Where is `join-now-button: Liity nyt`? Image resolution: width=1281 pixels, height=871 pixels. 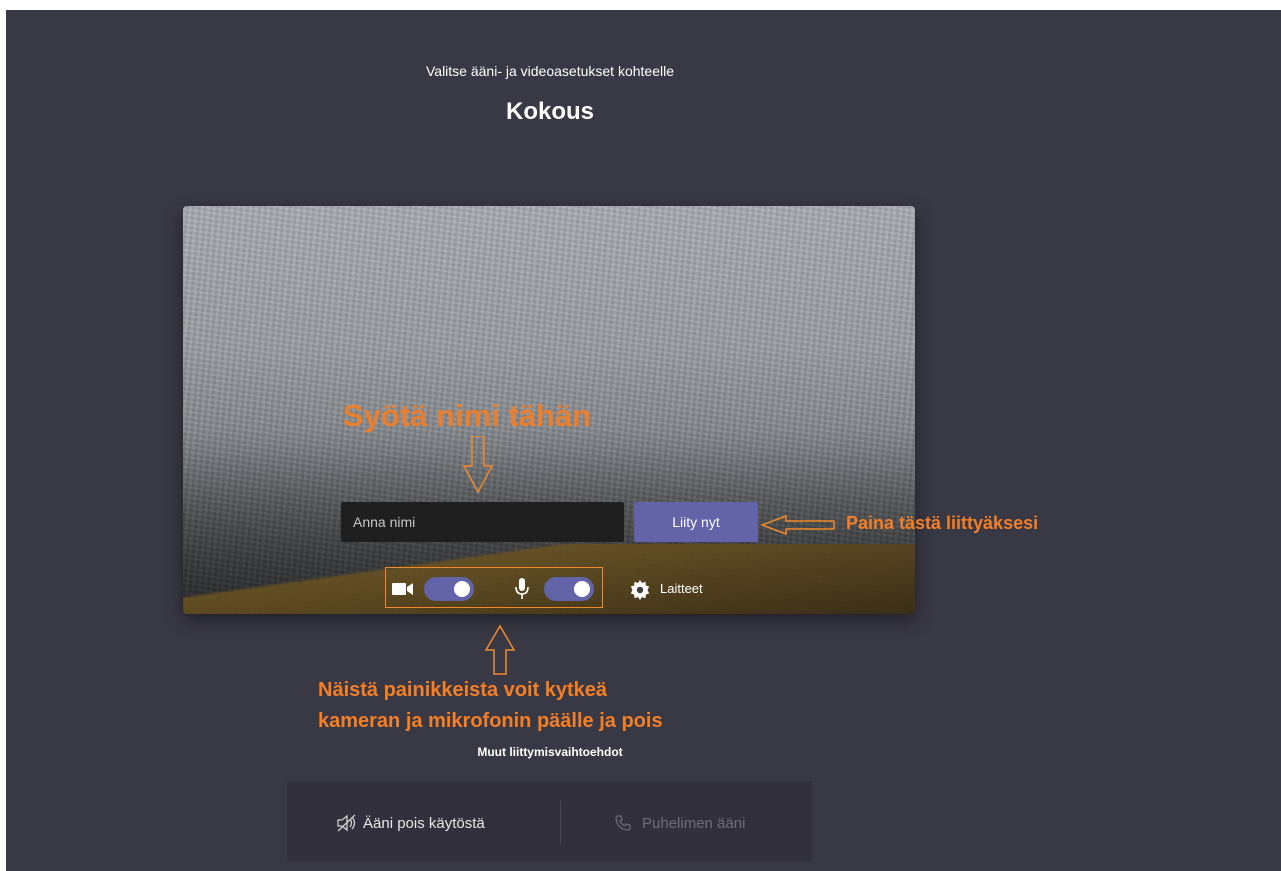 join-now-button: Liity nyt is located at coordinates (696, 522).